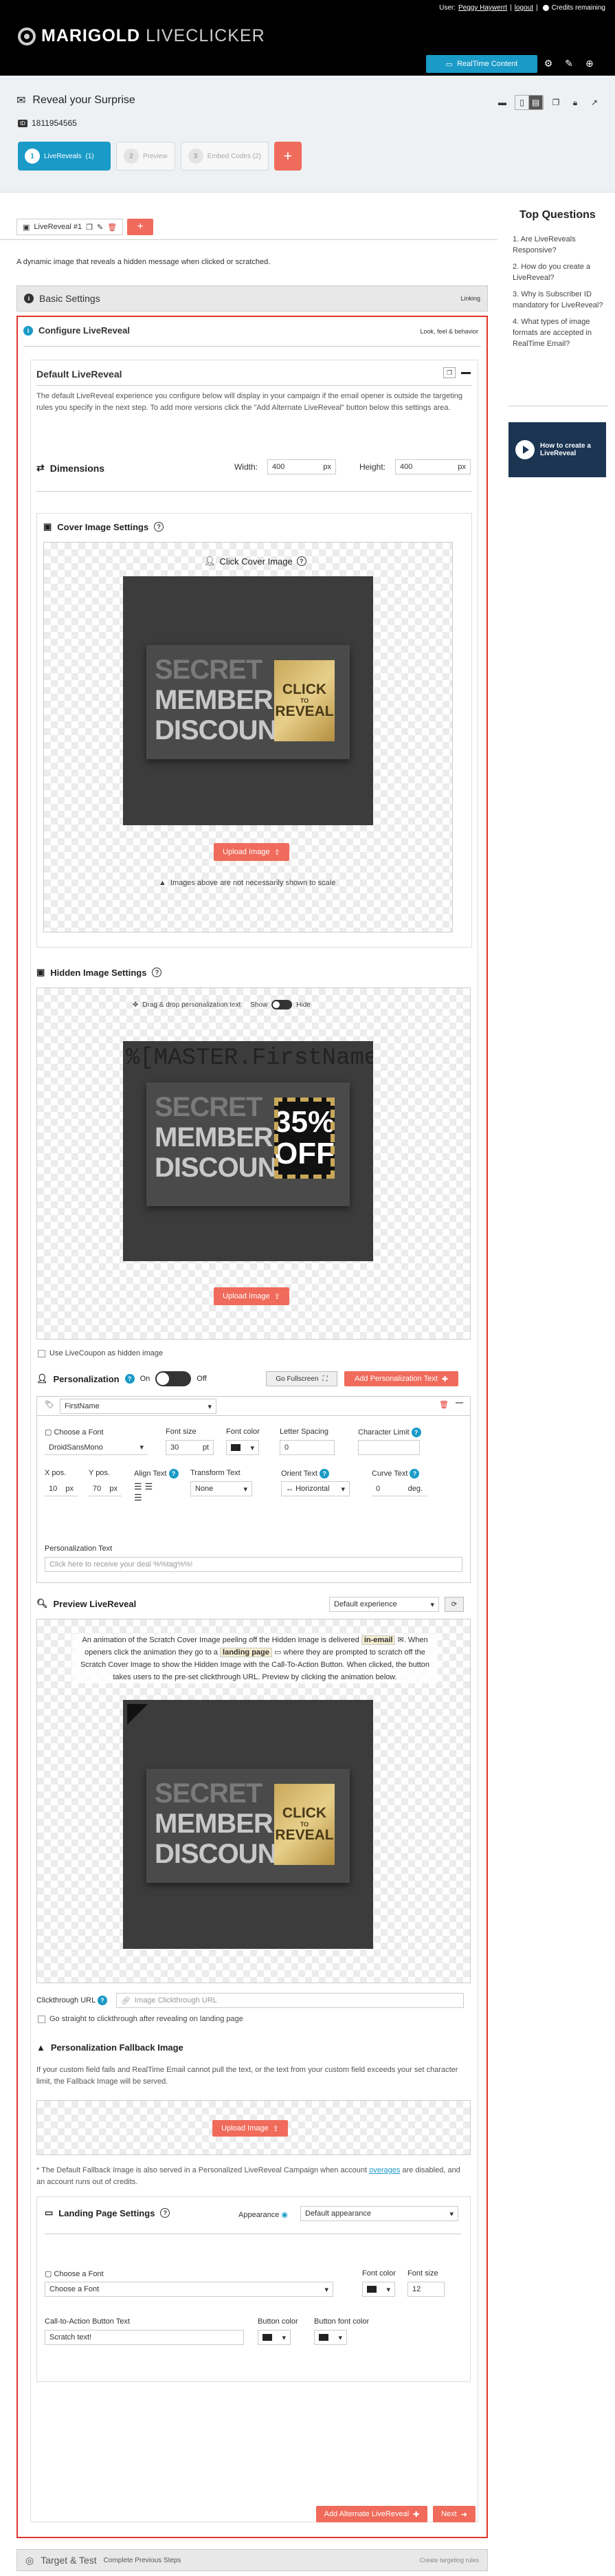  I want to click on question-link: 1. Are LiveReveals Responsive?, so click(558, 245).